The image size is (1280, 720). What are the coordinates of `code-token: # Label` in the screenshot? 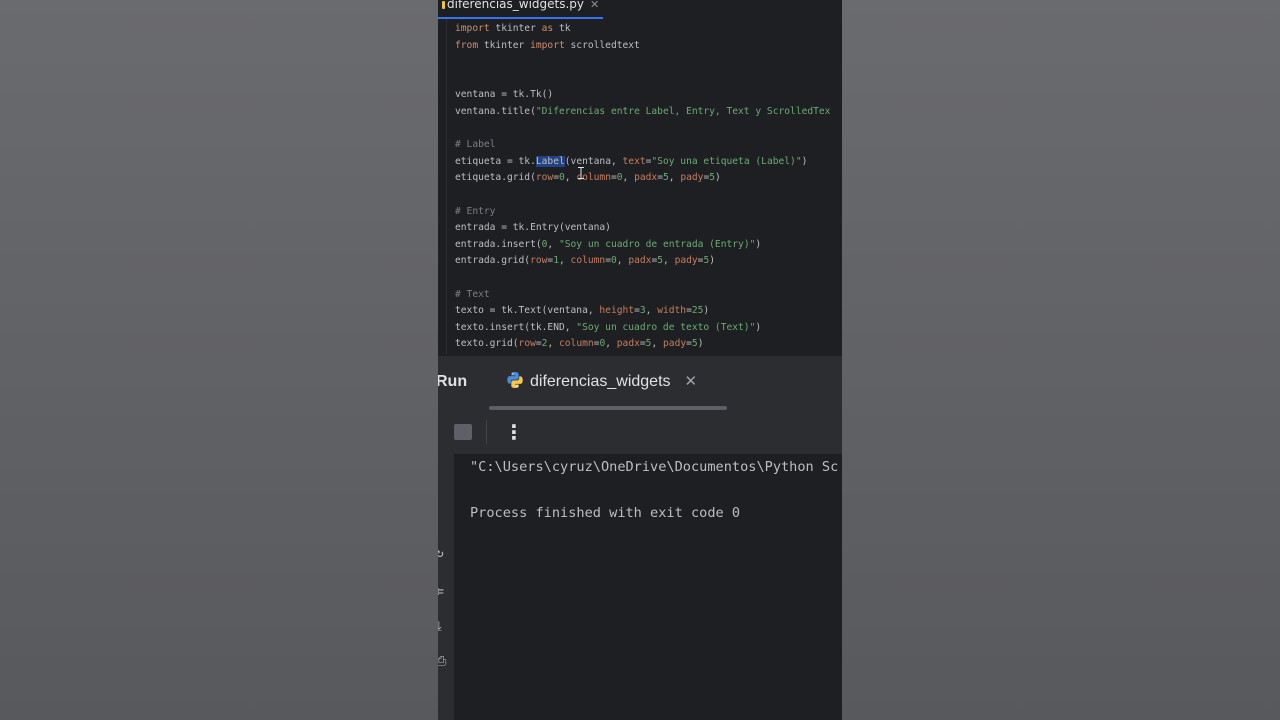 It's located at (475, 145).